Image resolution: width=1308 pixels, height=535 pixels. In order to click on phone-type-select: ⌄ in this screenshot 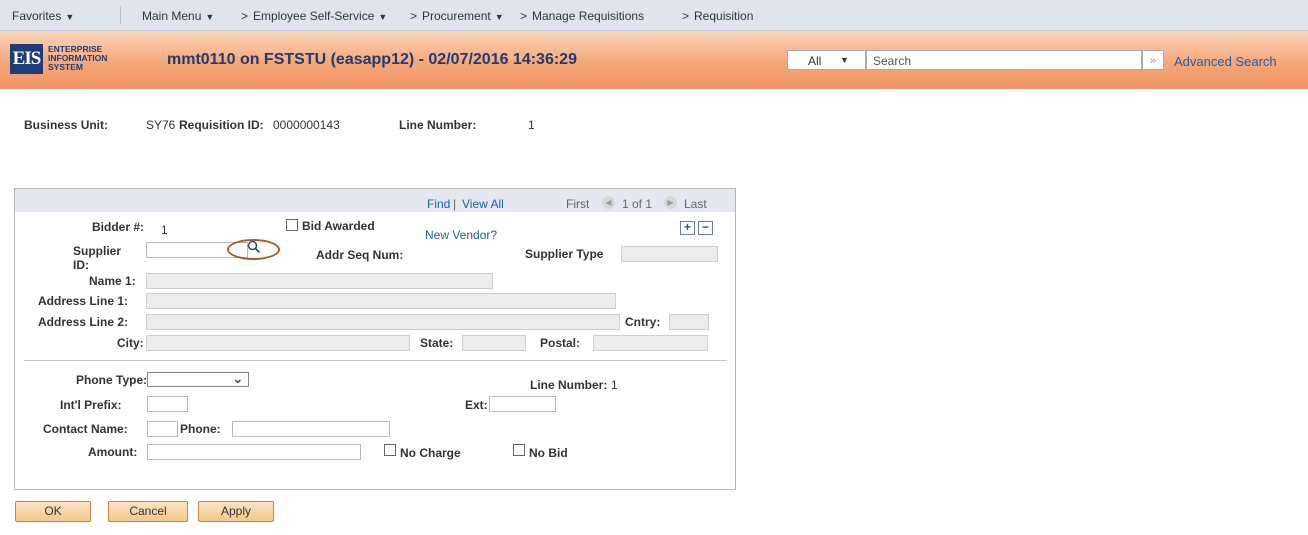, I will do `click(198, 378)`.